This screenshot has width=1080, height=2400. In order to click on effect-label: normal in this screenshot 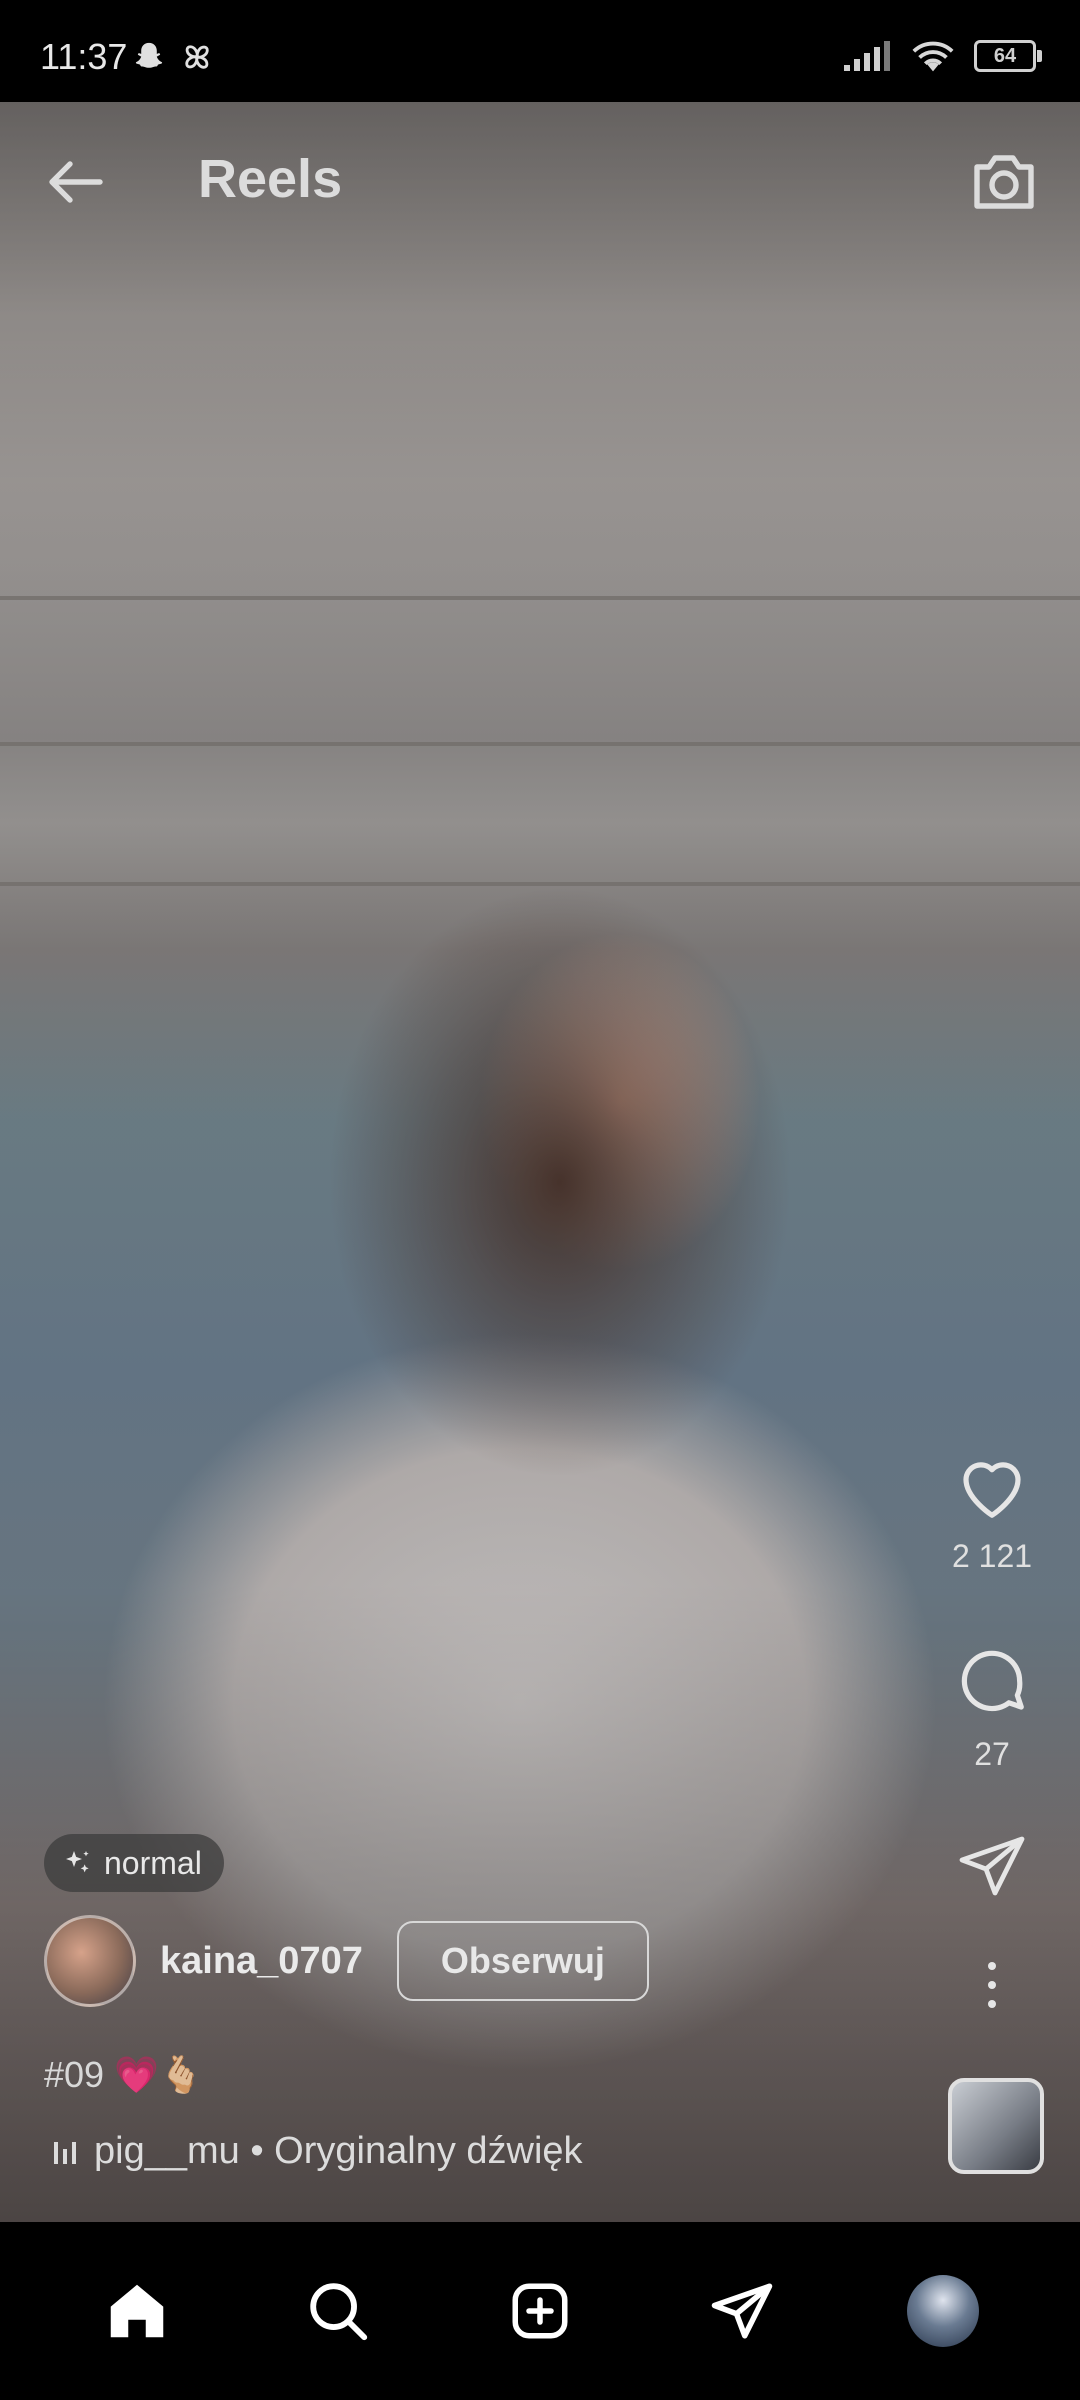, I will do `click(153, 1862)`.